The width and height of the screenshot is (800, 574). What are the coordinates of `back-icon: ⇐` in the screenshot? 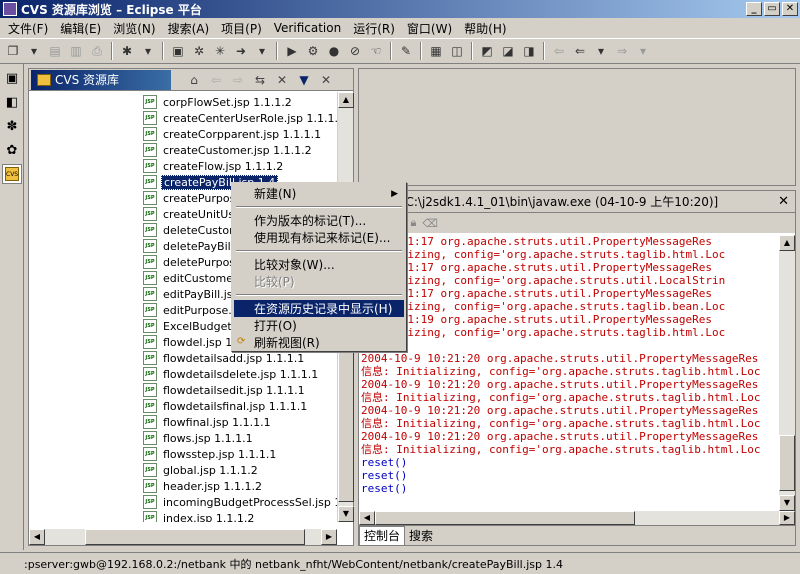 It's located at (580, 51).